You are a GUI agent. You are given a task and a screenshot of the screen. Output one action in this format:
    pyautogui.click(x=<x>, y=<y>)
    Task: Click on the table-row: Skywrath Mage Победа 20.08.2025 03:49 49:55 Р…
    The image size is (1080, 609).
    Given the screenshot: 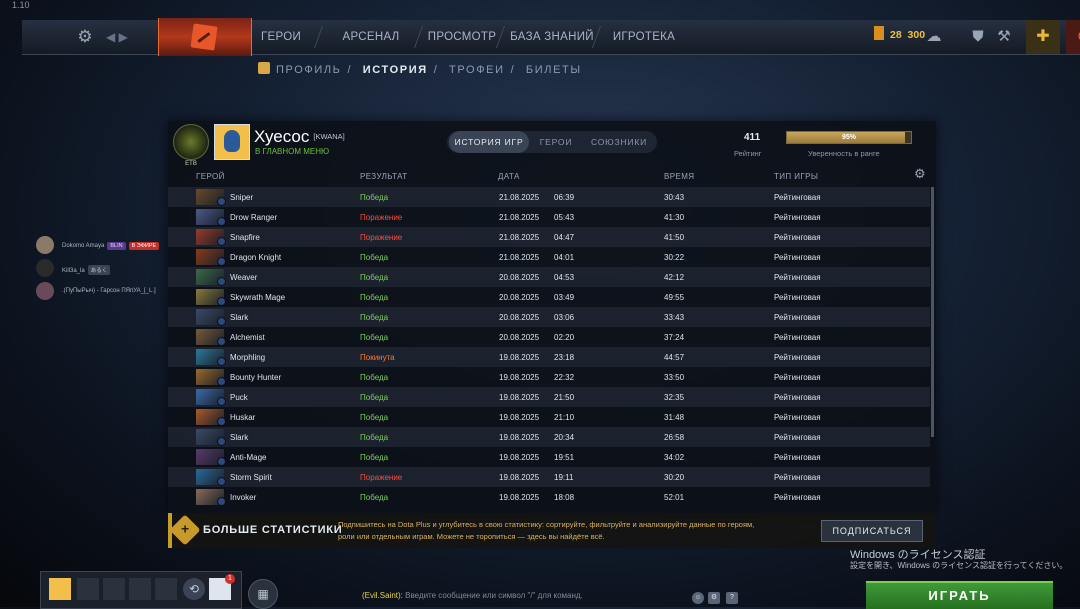 What is the action you would take?
    pyautogui.click(x=549, y=297)
    